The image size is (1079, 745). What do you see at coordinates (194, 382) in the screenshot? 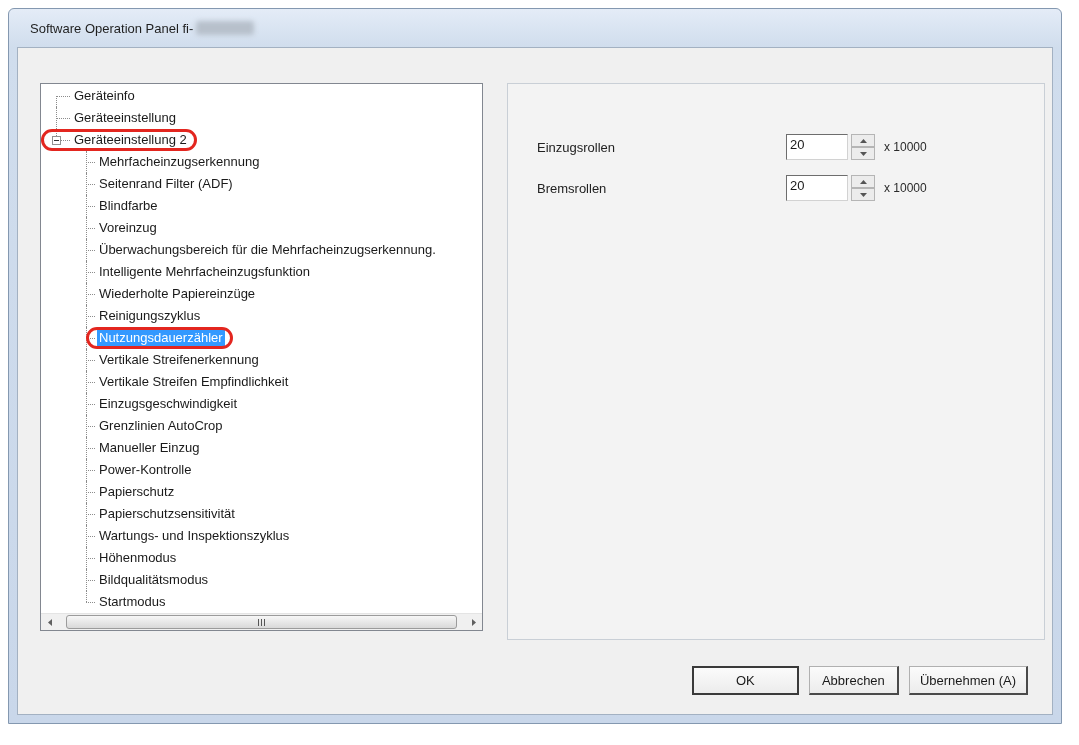
I see `tree-item: Vertikale Streifen Empfindlichkeit` at bounding box center [194, 382].